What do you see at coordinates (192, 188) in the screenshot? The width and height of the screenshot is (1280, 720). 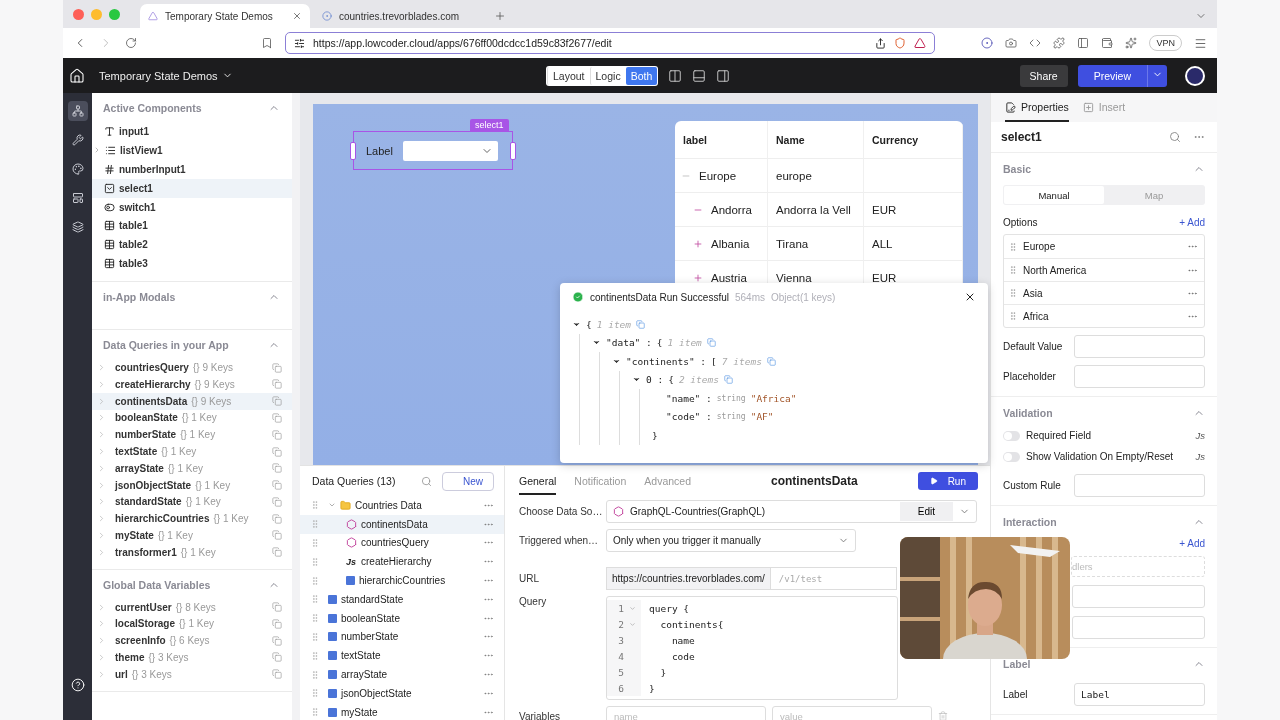 I see `component-item: select1` at bounding box center [192, 188].